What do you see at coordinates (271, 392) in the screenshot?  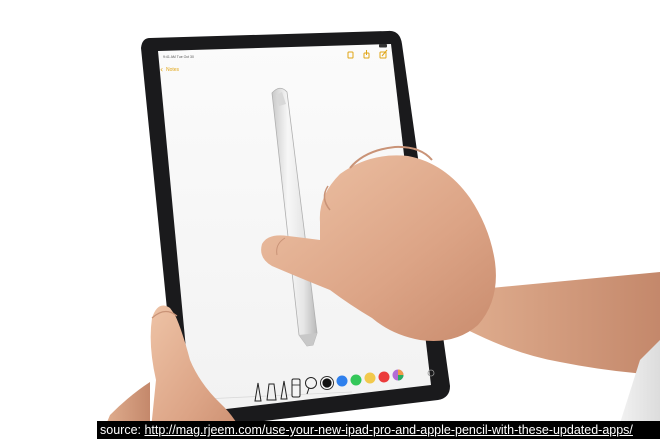 I see `marker-icon` at bounding box center [271, 392].